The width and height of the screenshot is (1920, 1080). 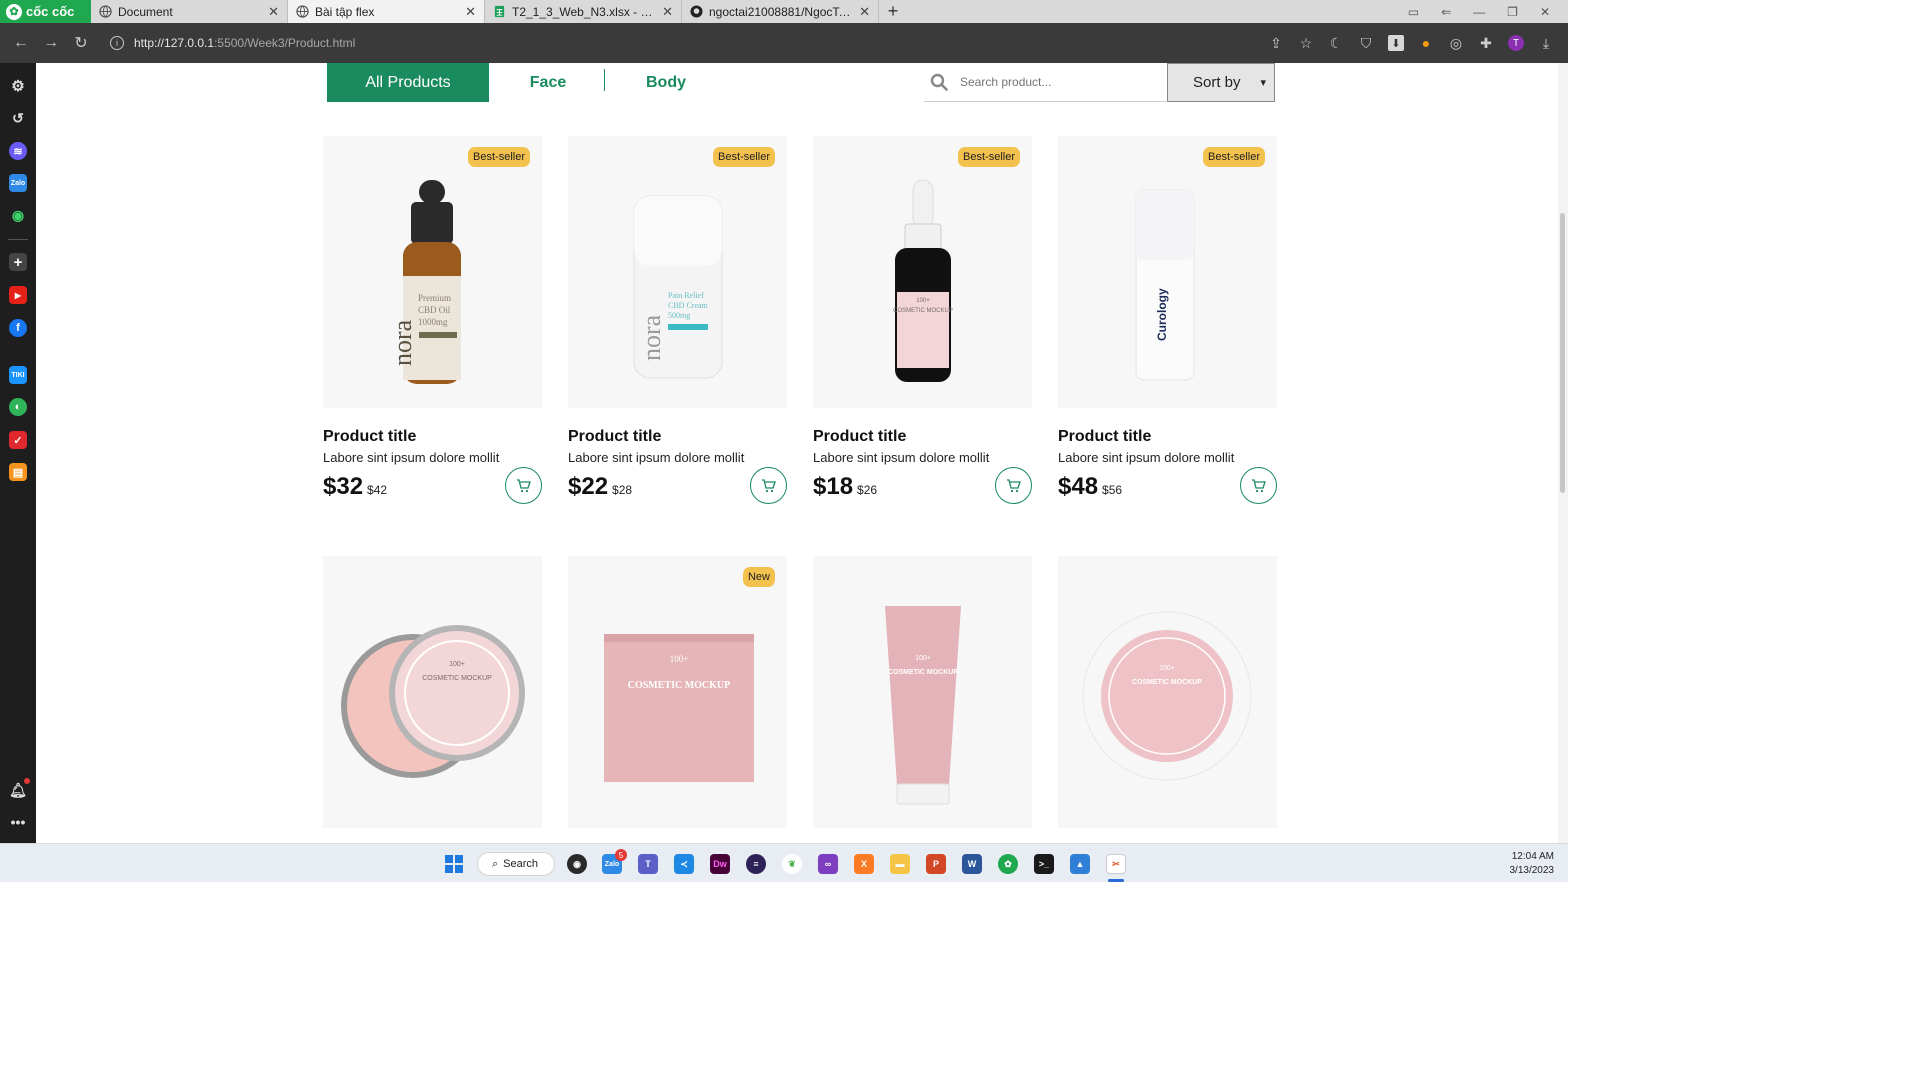 I want to click on clock-date: 3/13/2023, so click(x=1532, y=870).